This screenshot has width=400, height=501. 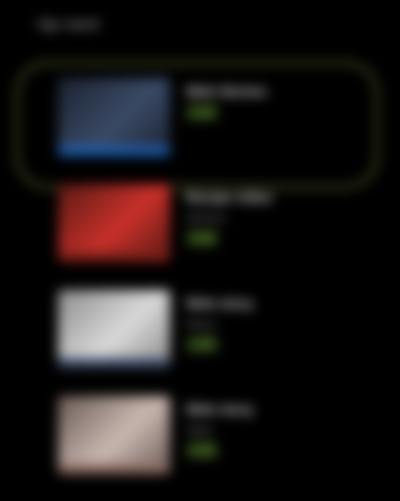 What do you see at coordinates (266, 323) in the screenshot?
I see `video-meta: Web story News 1:30` at bounding box center [266, 323].